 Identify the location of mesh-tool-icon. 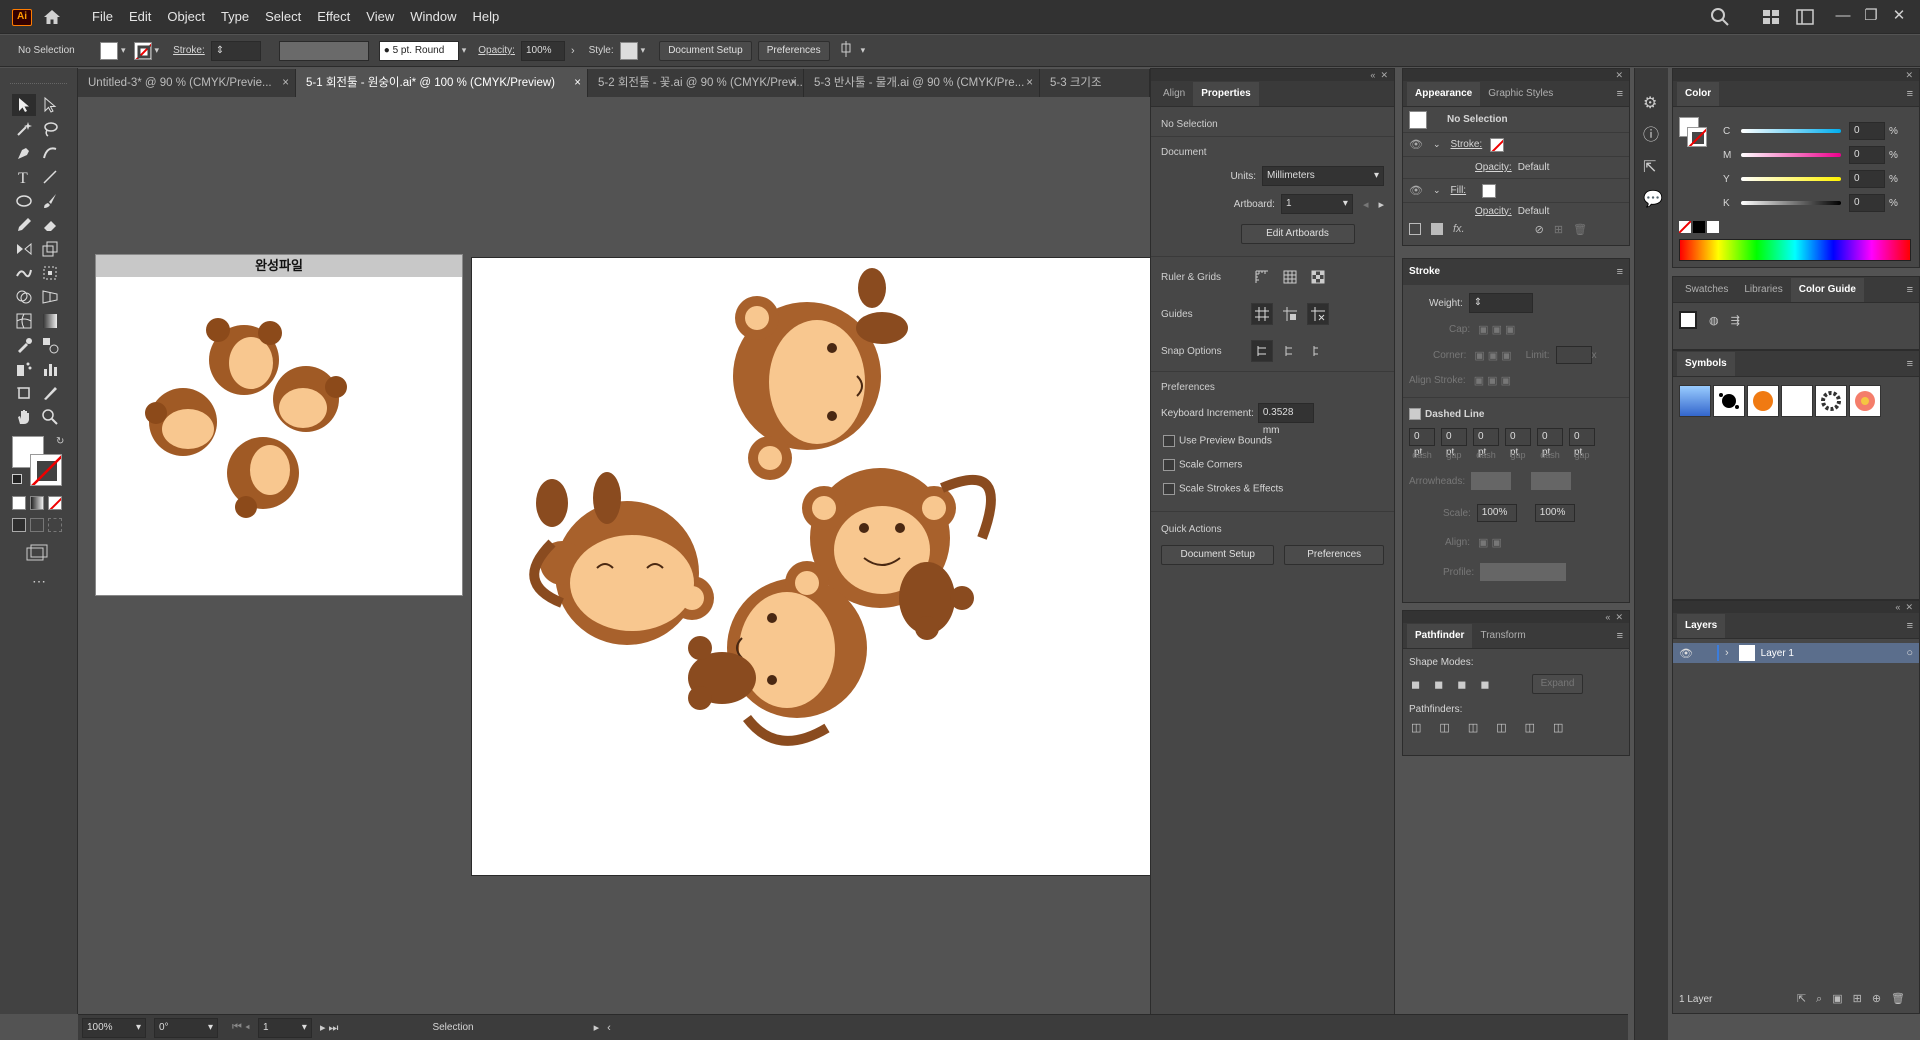
(24, 321).